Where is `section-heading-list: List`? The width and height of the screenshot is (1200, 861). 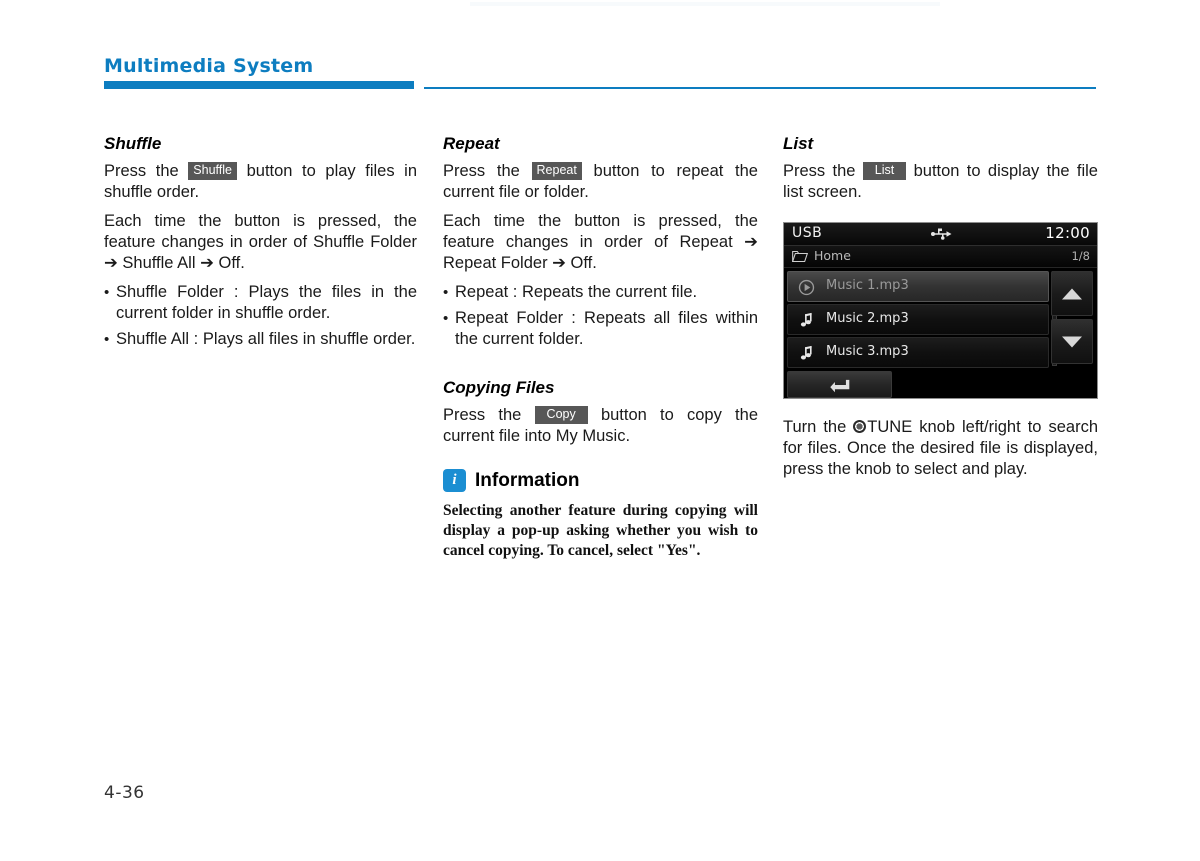 section-heading-list: List is located at coordinates (798, 143).